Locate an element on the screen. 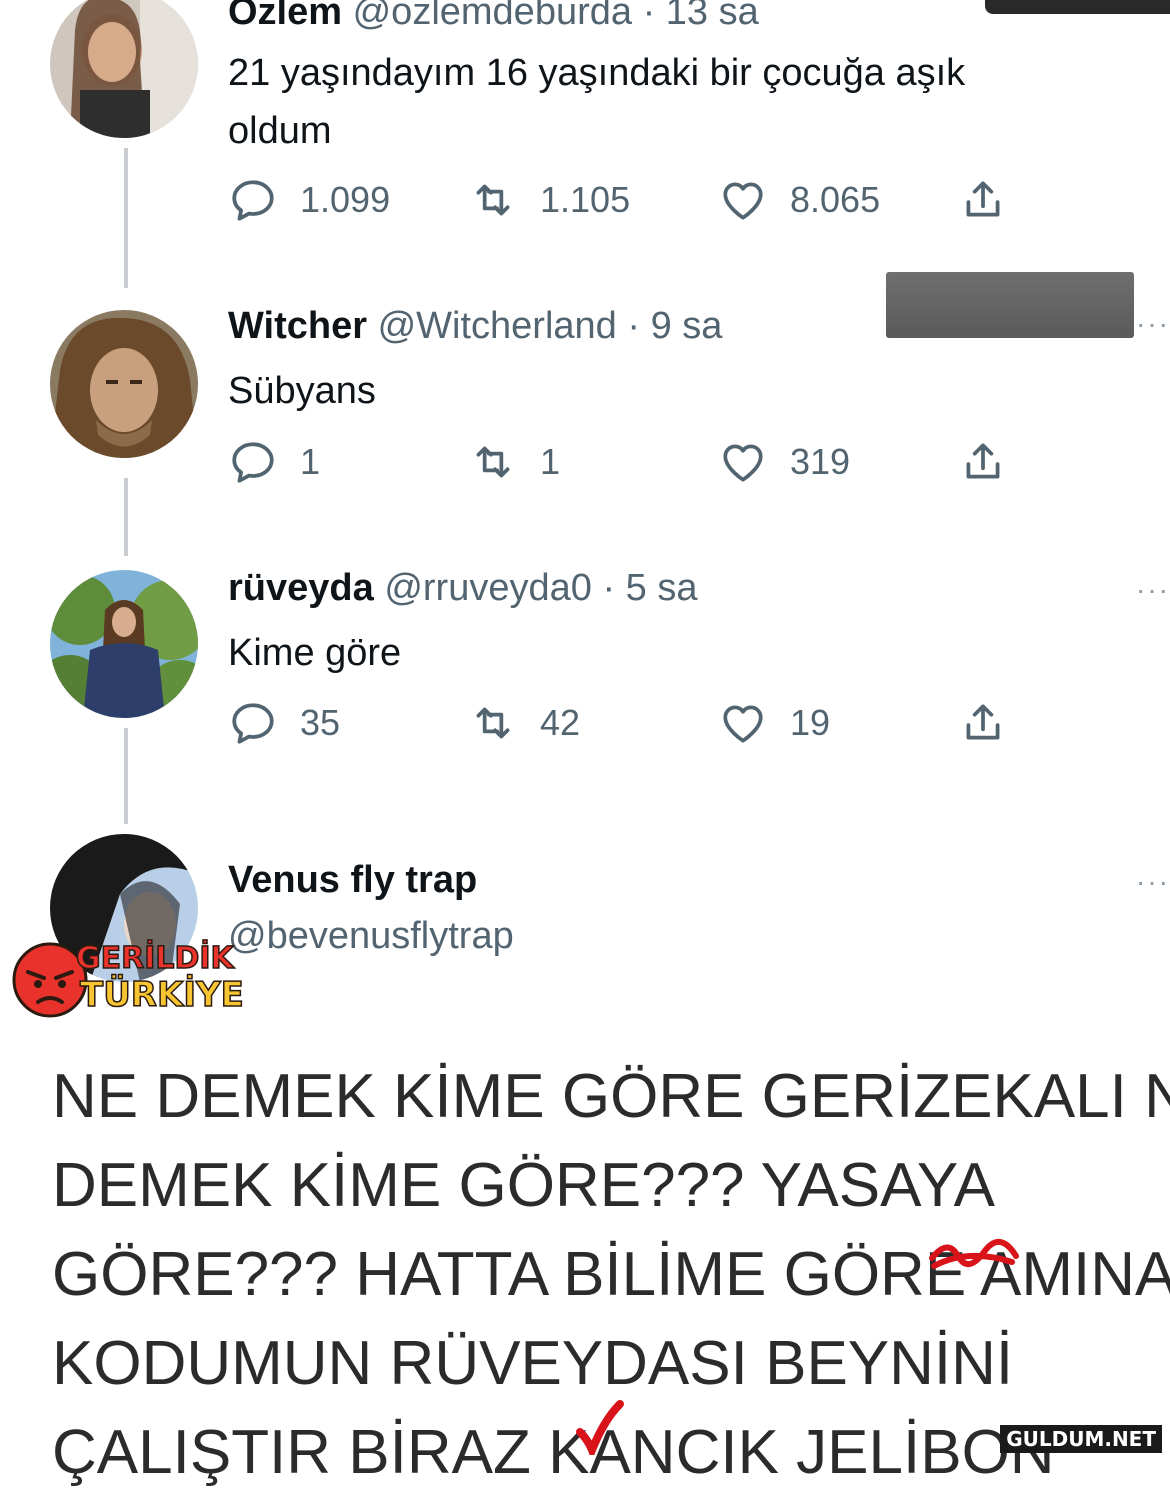 This screenshot has width=1170, height=1497. tweet-header: Özlem @ozlemdeburda · 13 sa is located at coordinates (699, 17).